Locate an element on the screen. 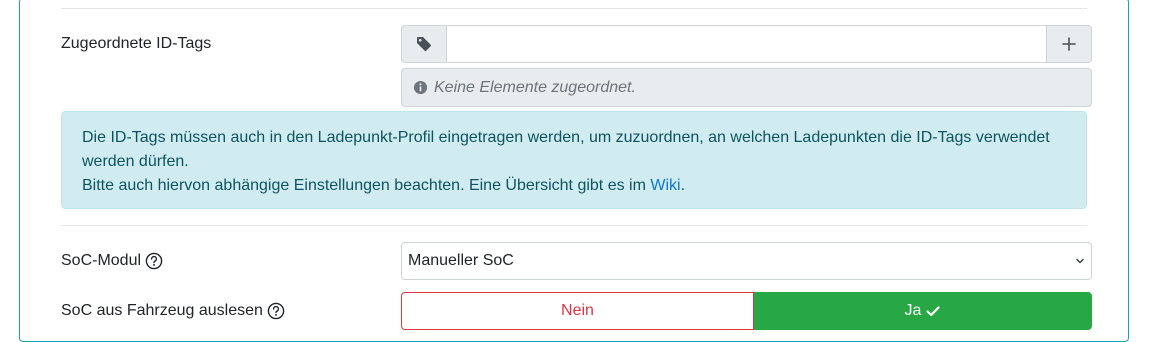 This screenshot has width=1149, height=342. alert-text-suffix: . is located at coordinates (683, 185).